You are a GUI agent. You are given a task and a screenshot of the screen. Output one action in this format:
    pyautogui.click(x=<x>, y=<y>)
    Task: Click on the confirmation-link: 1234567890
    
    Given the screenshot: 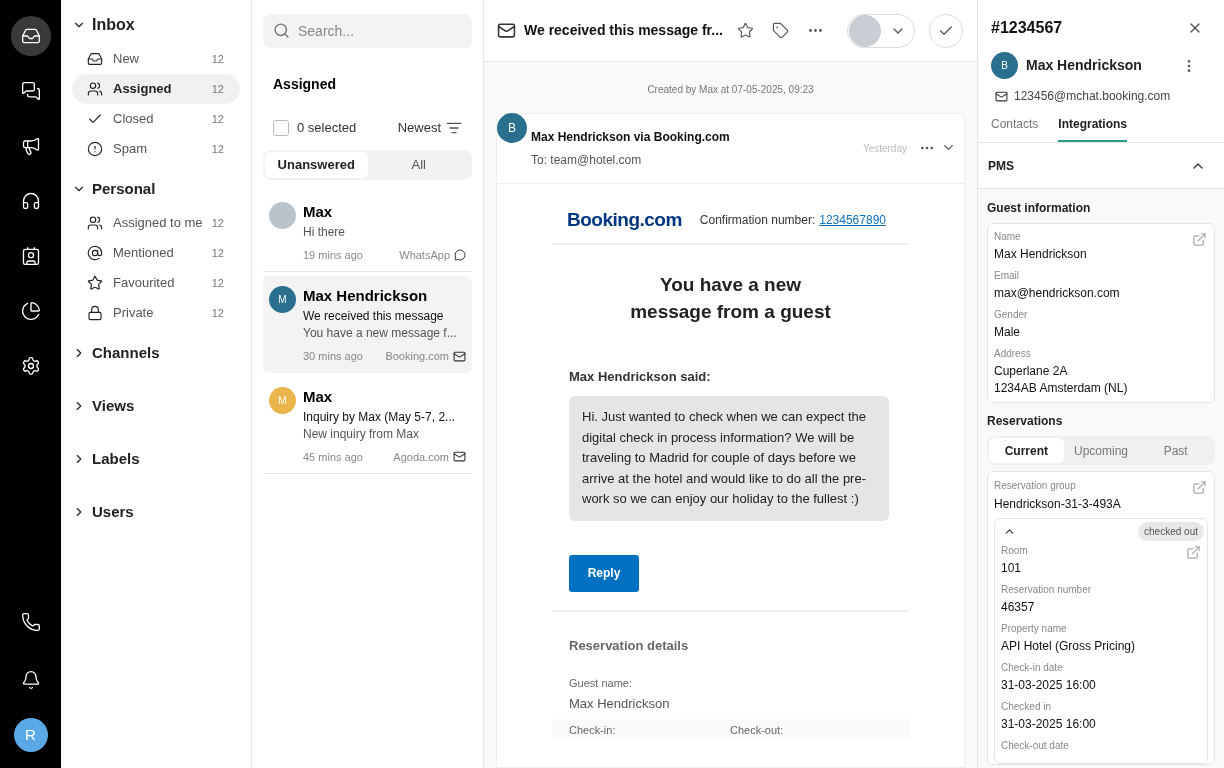 What is the action you would take?
    pyautogui.click(x=852, y=220)
    